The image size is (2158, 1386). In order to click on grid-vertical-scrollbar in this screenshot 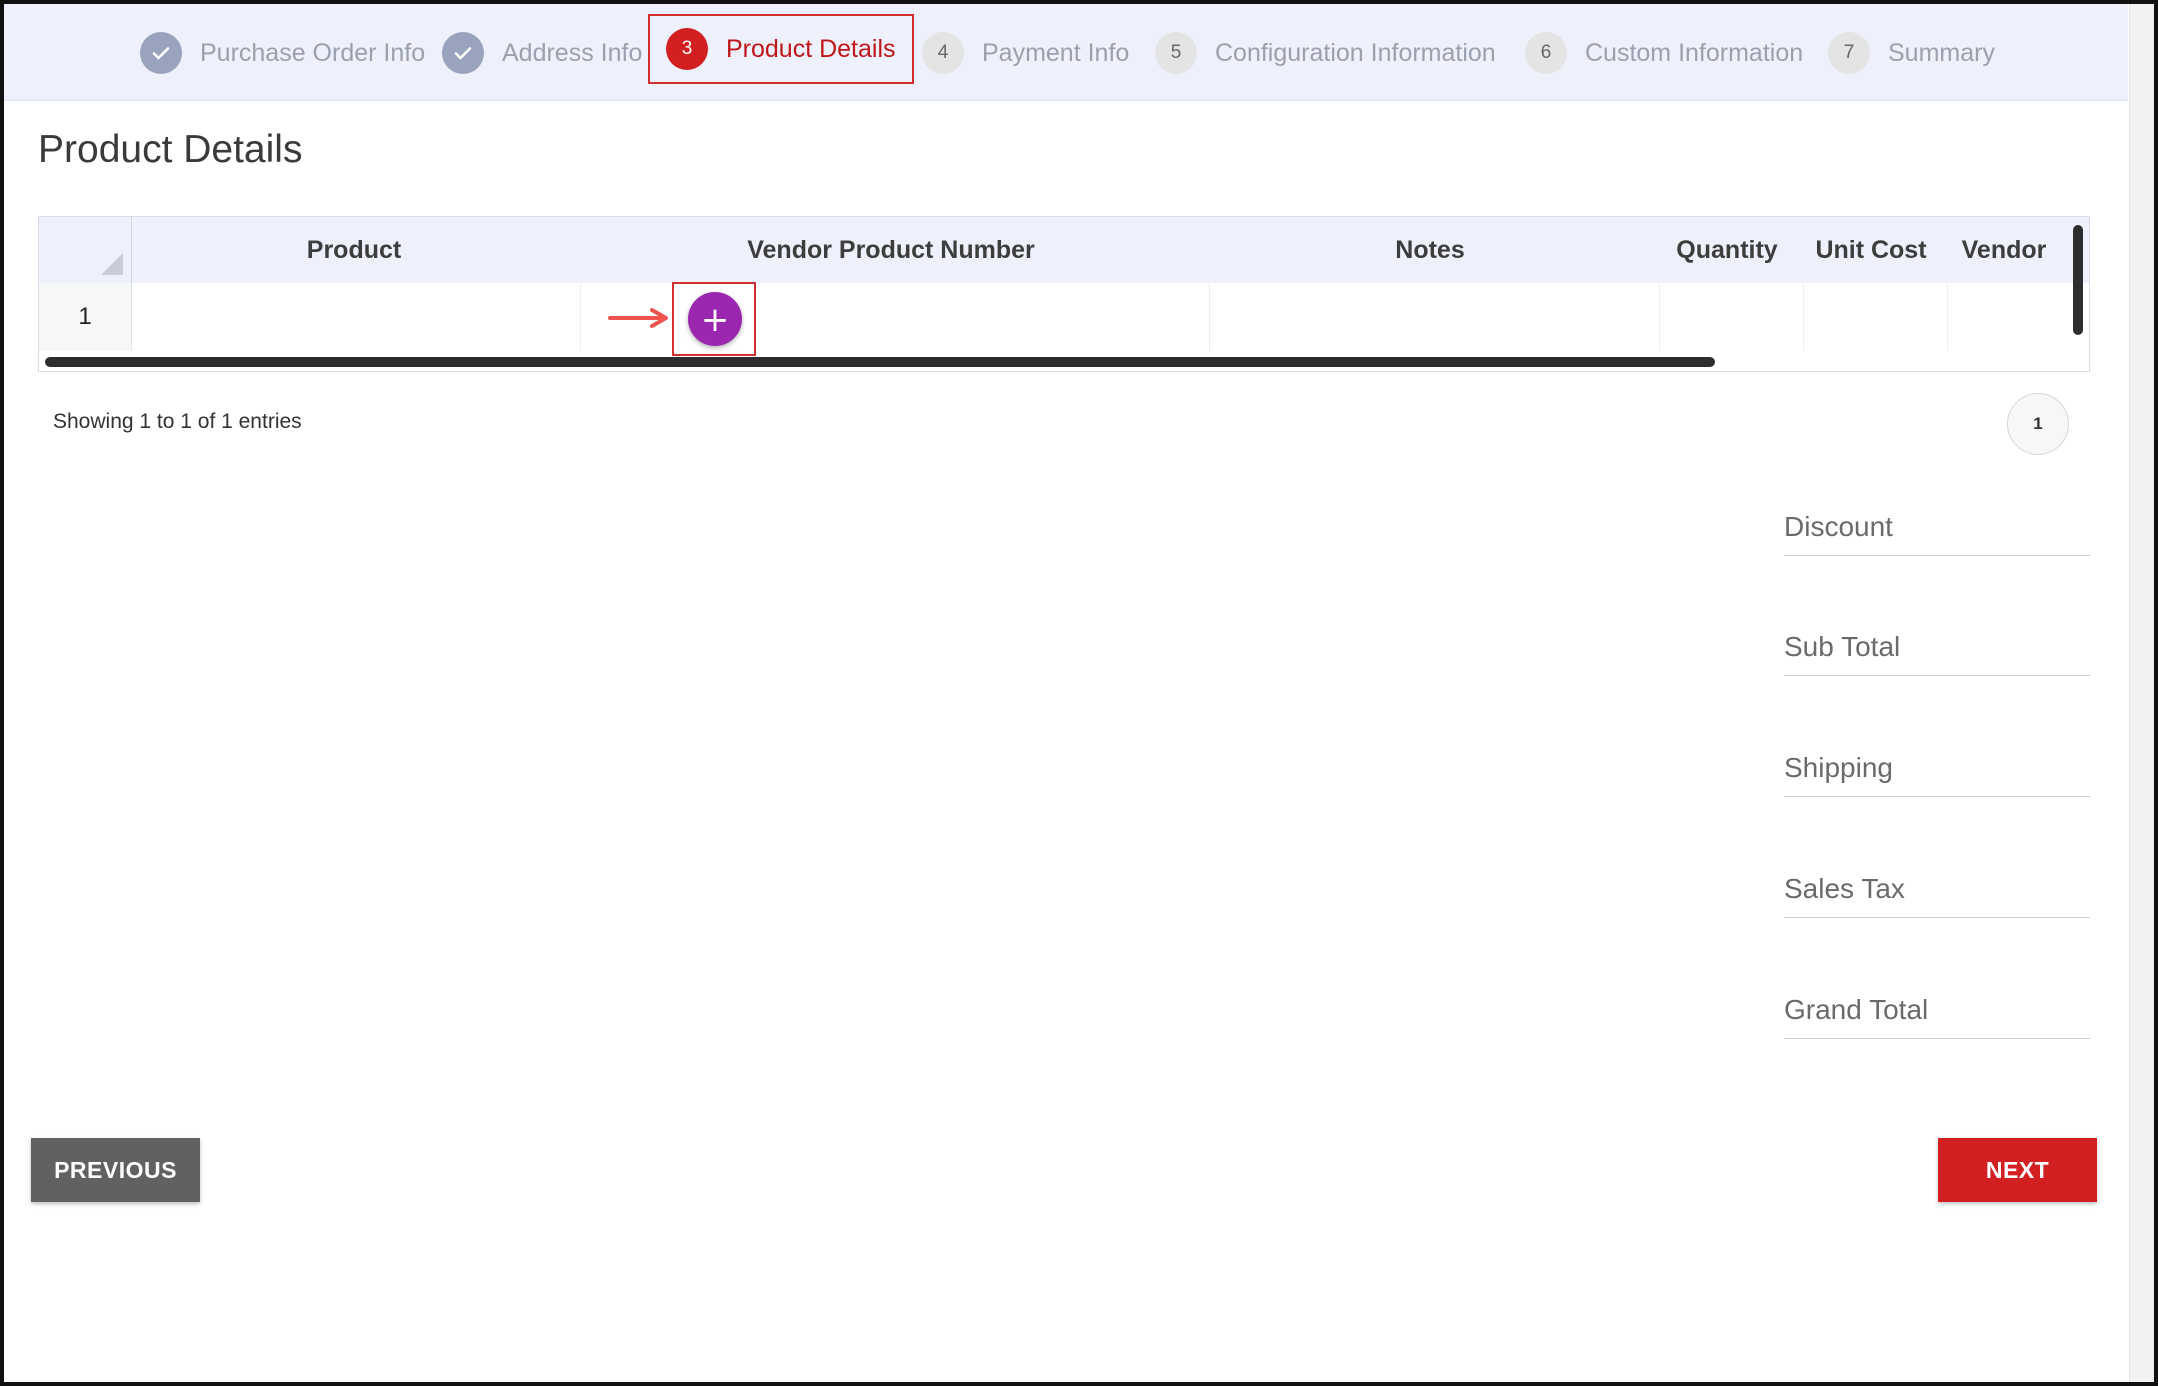, I will do `click(2078, 280)`.